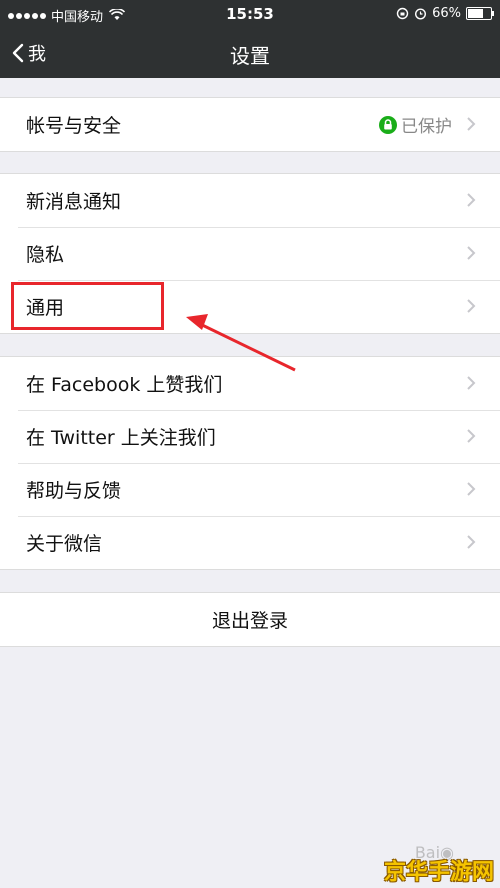 The height and width of the screenshot is (888, 500). What do you see at coordinates (250, 436) in the screenshot?
I see `twitter-row: 在 Twitter 上关注我们` at bounding box center [250, 436].